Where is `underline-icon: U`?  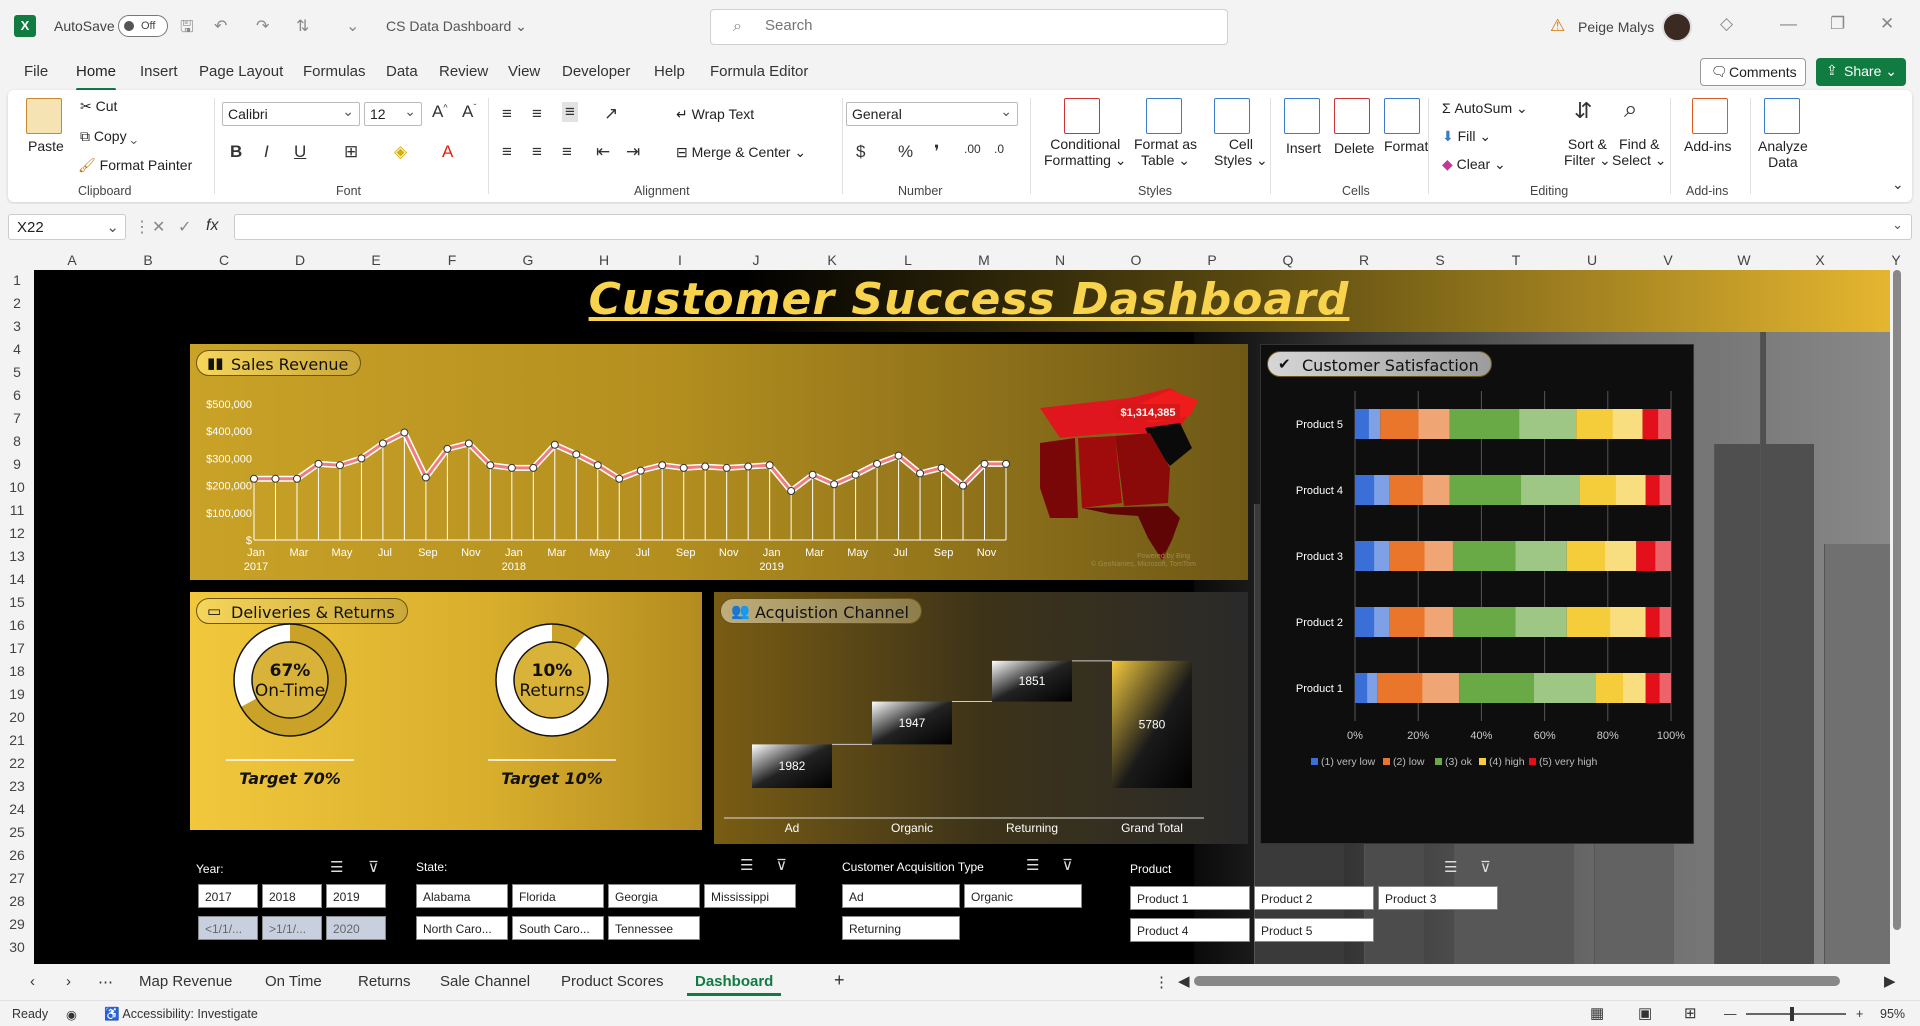
underline-icon: U is located at coordinates (300, 152).